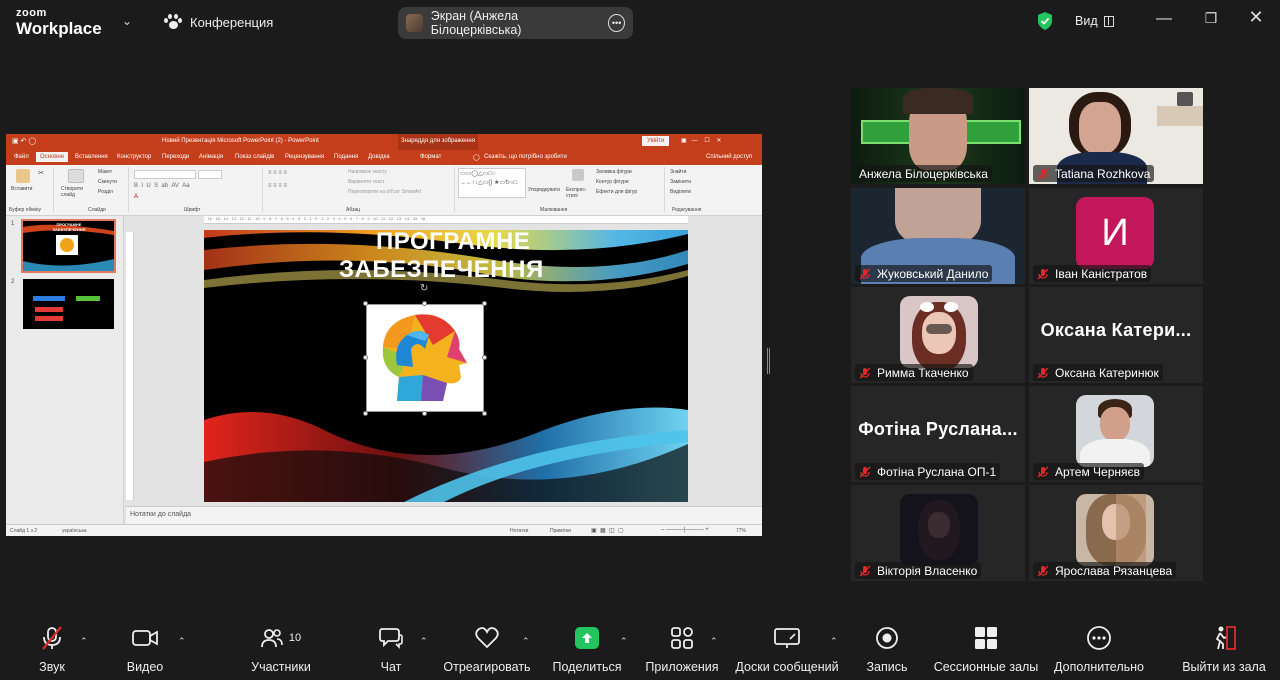 The height and width of the screenshot is (680, 1280). What do you see at coordinates (346, 157) in the screenshot?
I see `ppt-tab: Подання` at bounding box center [346, 157].